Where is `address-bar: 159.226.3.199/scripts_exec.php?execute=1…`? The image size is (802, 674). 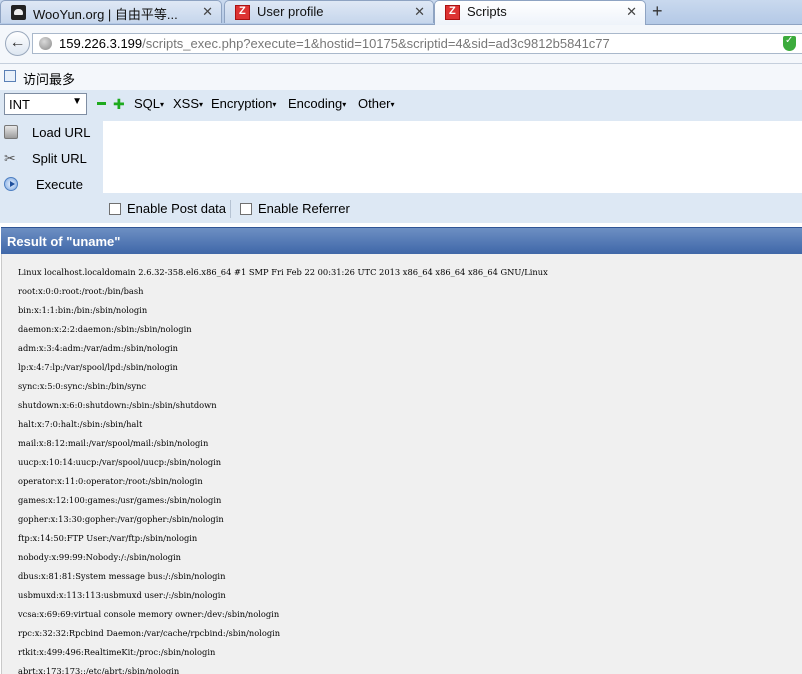 address-bar: 159.226.3.199/scripts_exec.php?execute=1… is located at coordinates (417, 43).